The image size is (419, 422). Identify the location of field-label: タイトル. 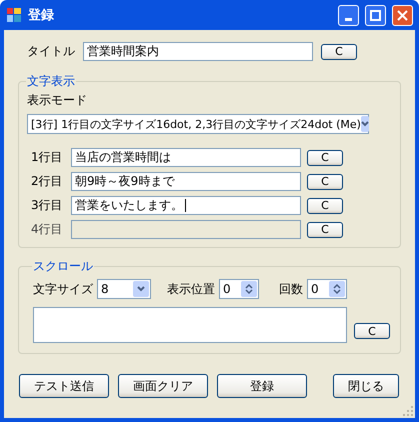
(51, 51).